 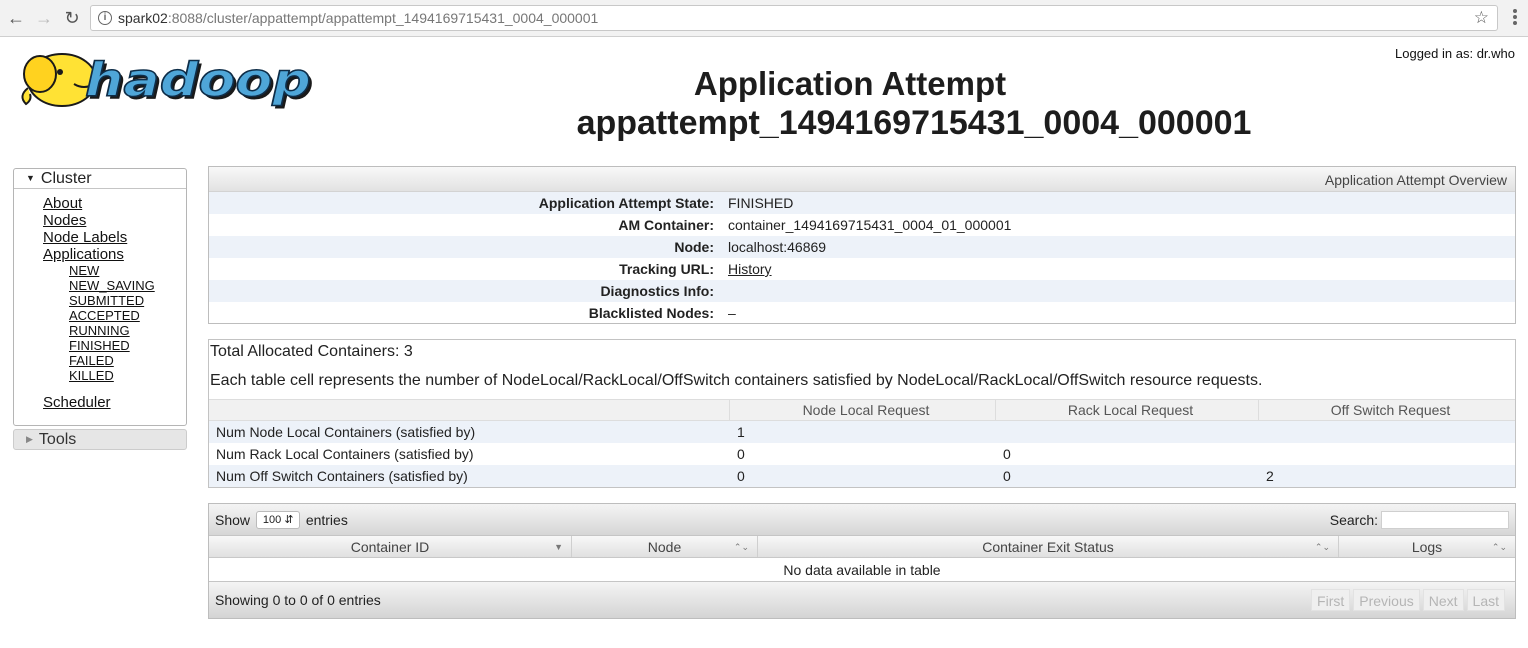 What do you see at coordinates (72, 18) in the screenshot?
I see `reload-icon: ↻` at bounding box center [72, 18].